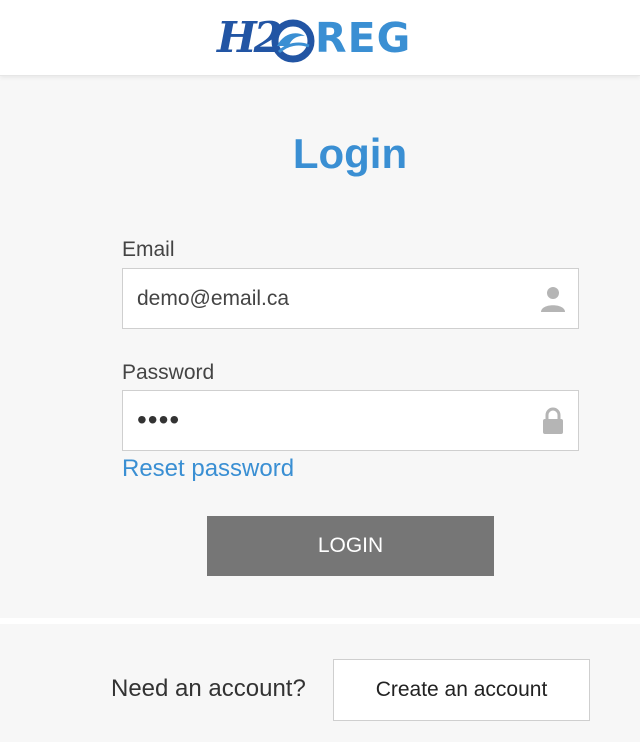 The image size is (640, 742). What do you see at coordinates (148, 249) in the screenshot?
I see `email-label: Email` at bounding box center [148, 249].